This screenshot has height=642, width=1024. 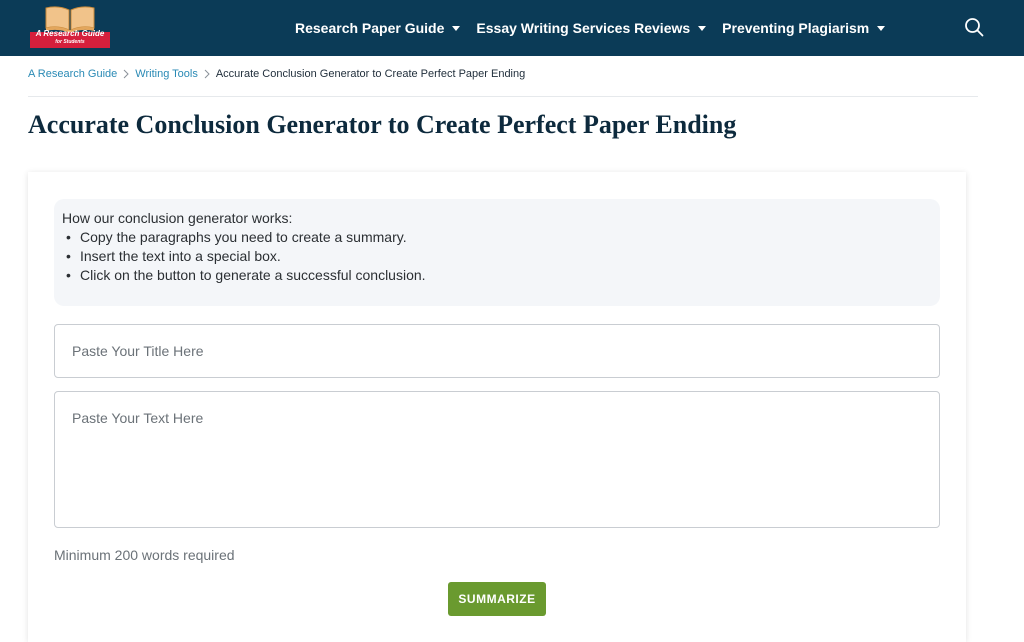 I want to click on nav-preventing-plagiarism: Preventing Plagiarism, so click(x=804, y=28).